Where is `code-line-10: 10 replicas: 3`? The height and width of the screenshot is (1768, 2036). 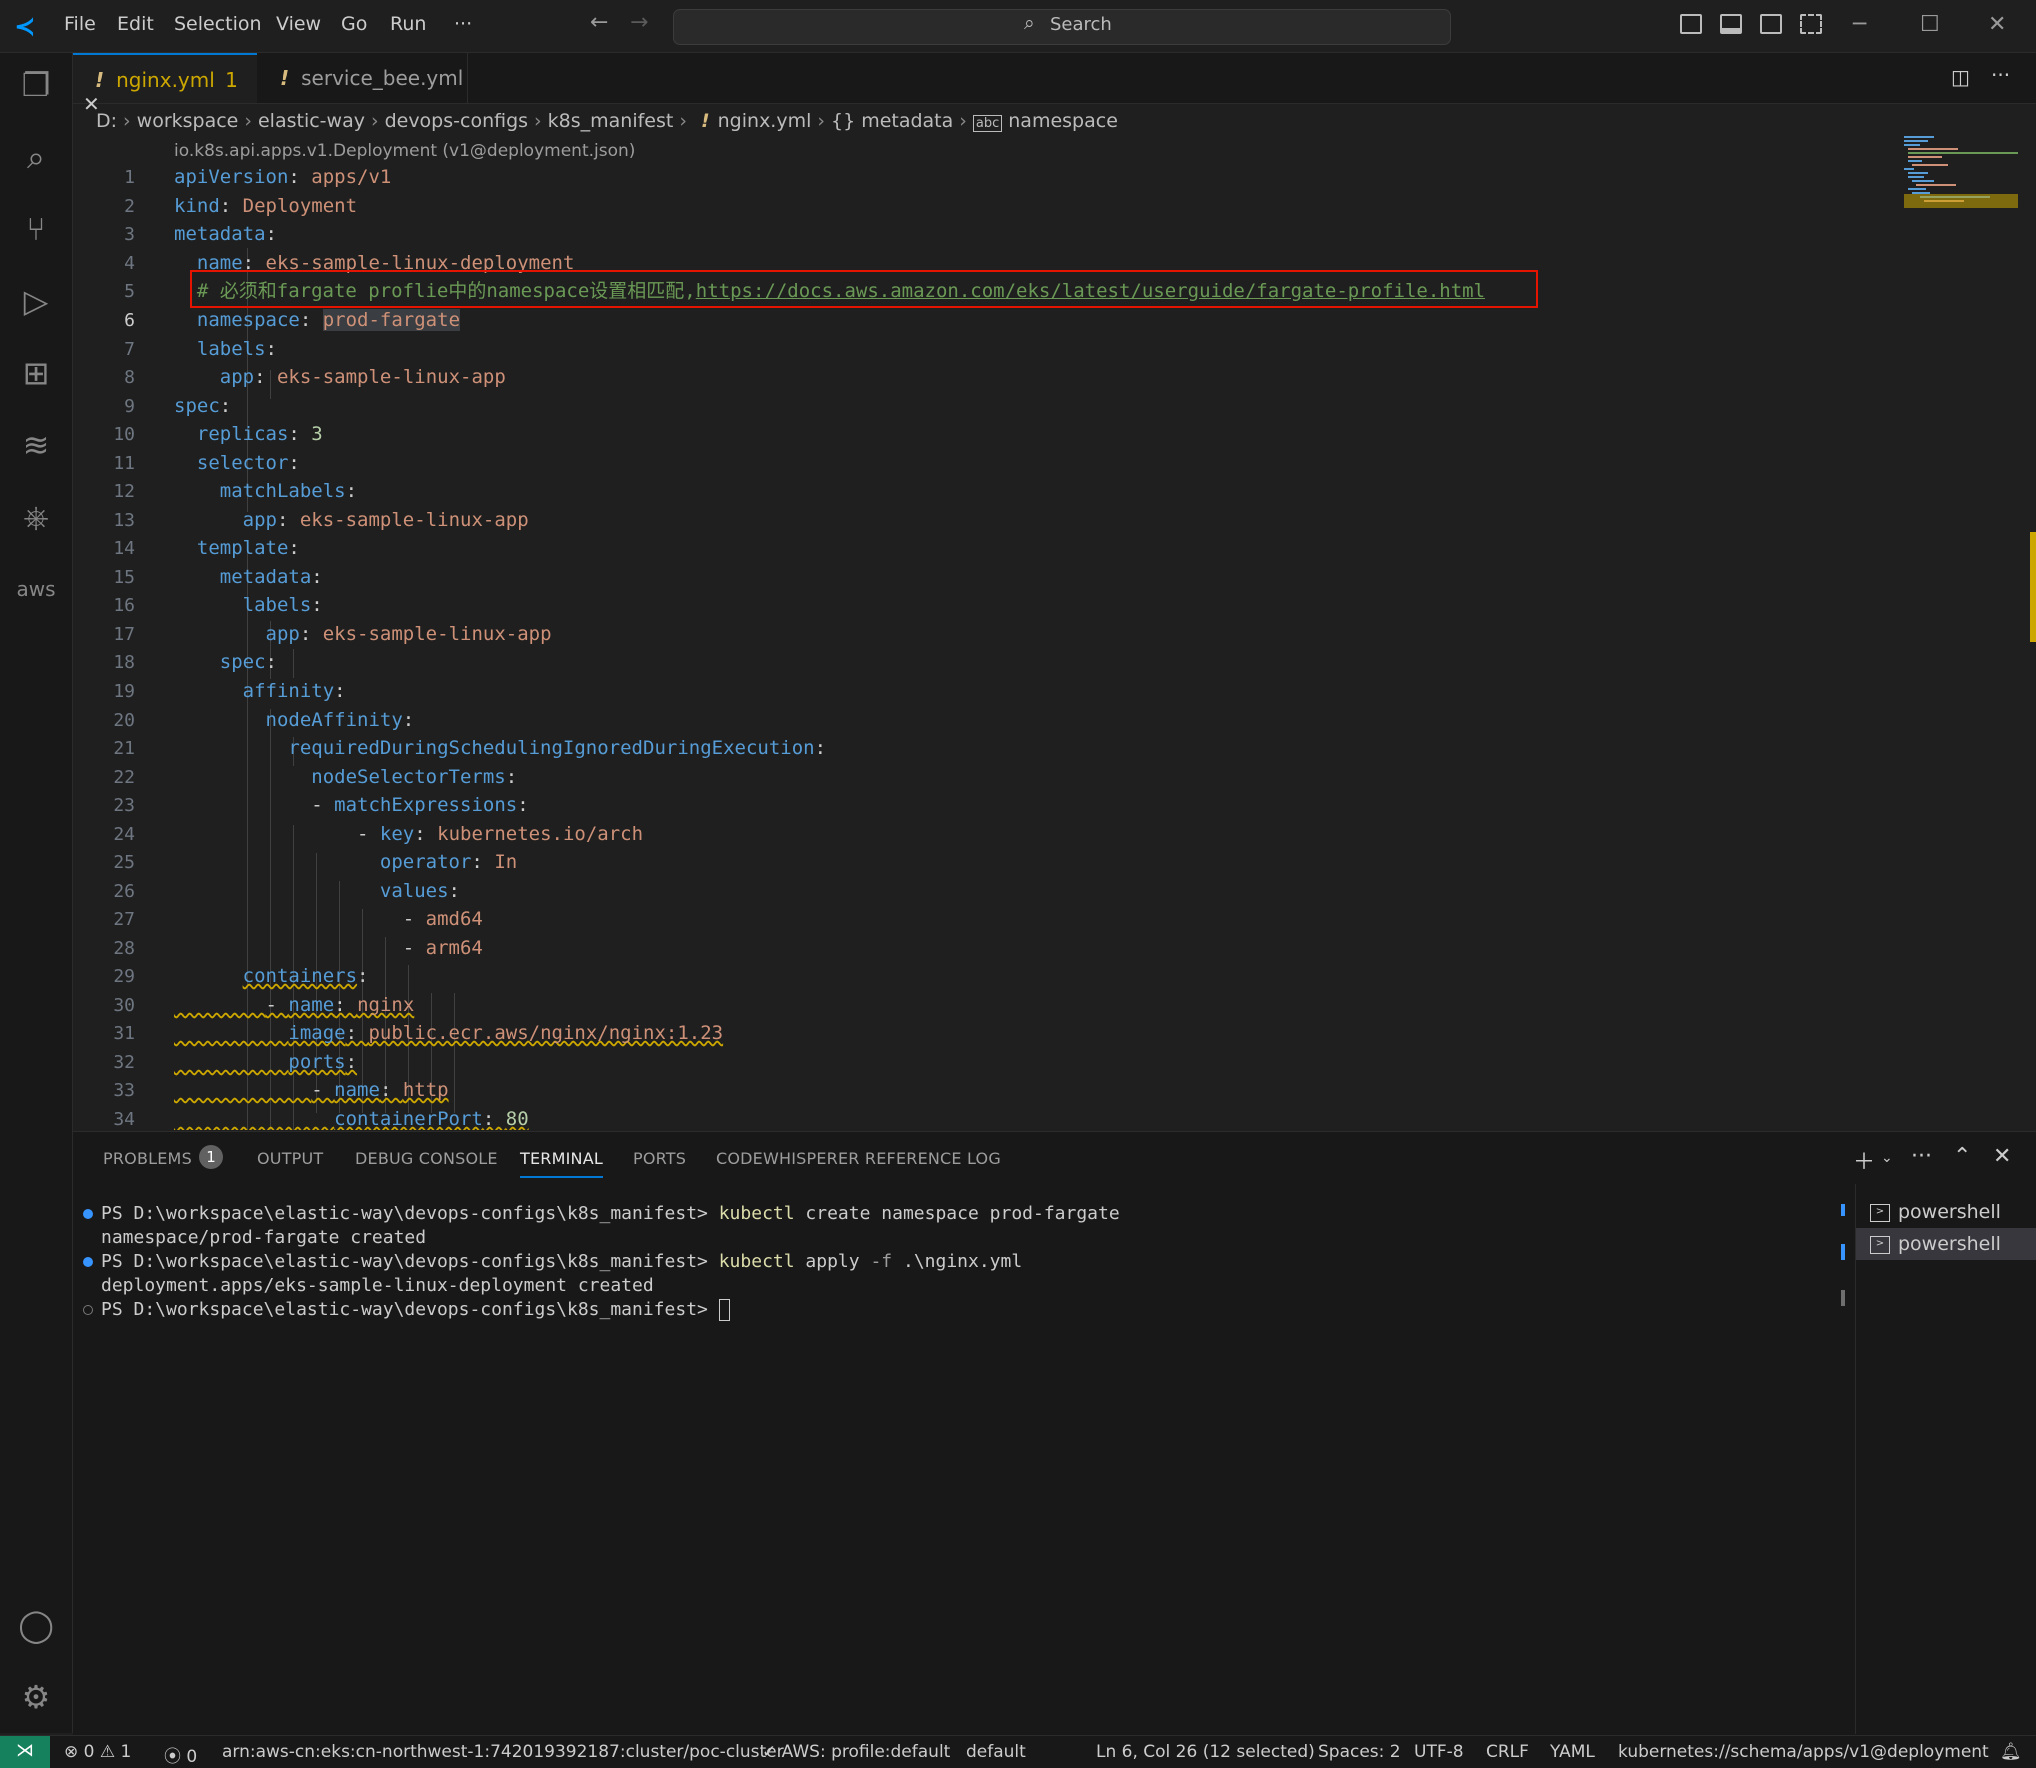
code-line-10: 10 replicas: 3 is located at coordinates (218, 434).